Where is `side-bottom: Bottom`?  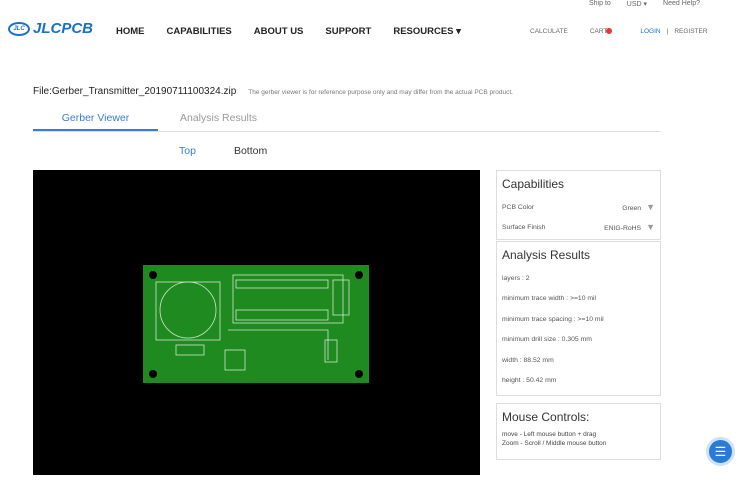
side-bottom: Bottom is located at coordinates (250, 151).